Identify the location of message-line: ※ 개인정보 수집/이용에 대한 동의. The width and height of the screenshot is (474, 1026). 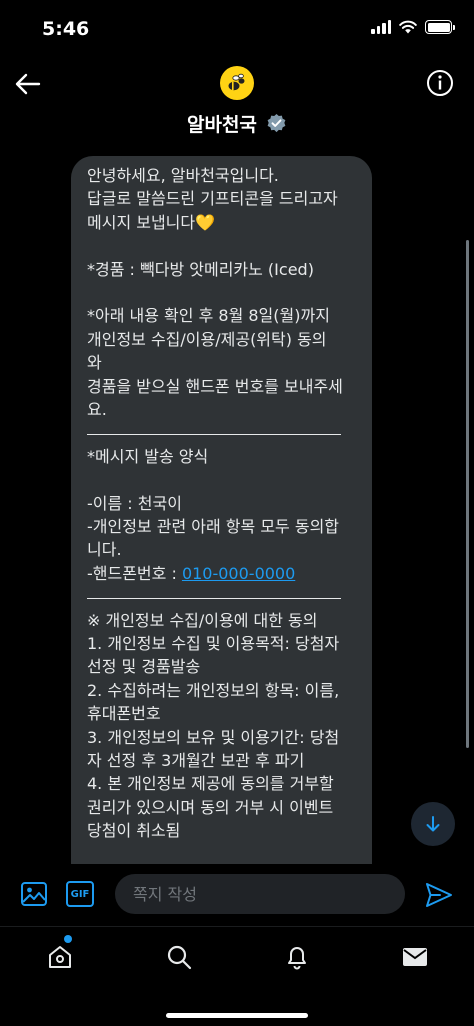
(202, 620).